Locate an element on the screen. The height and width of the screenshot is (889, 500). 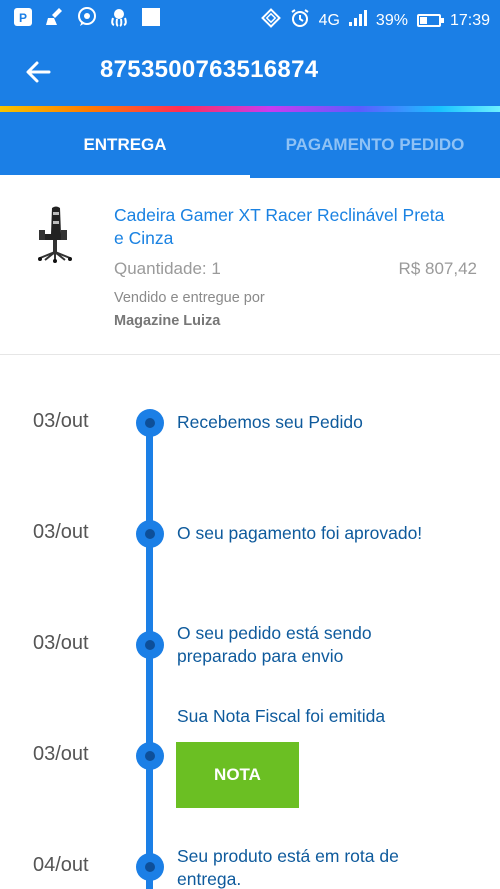
timeline-date-3: 03/out is located at coordinates (61, 643).